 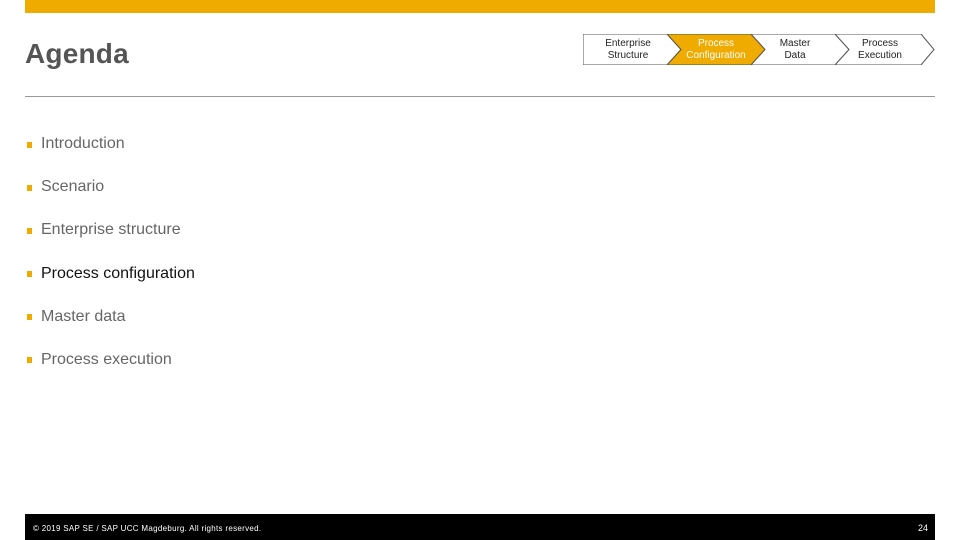 I want to click on top-accent-bar, so click(x=480, y=6).